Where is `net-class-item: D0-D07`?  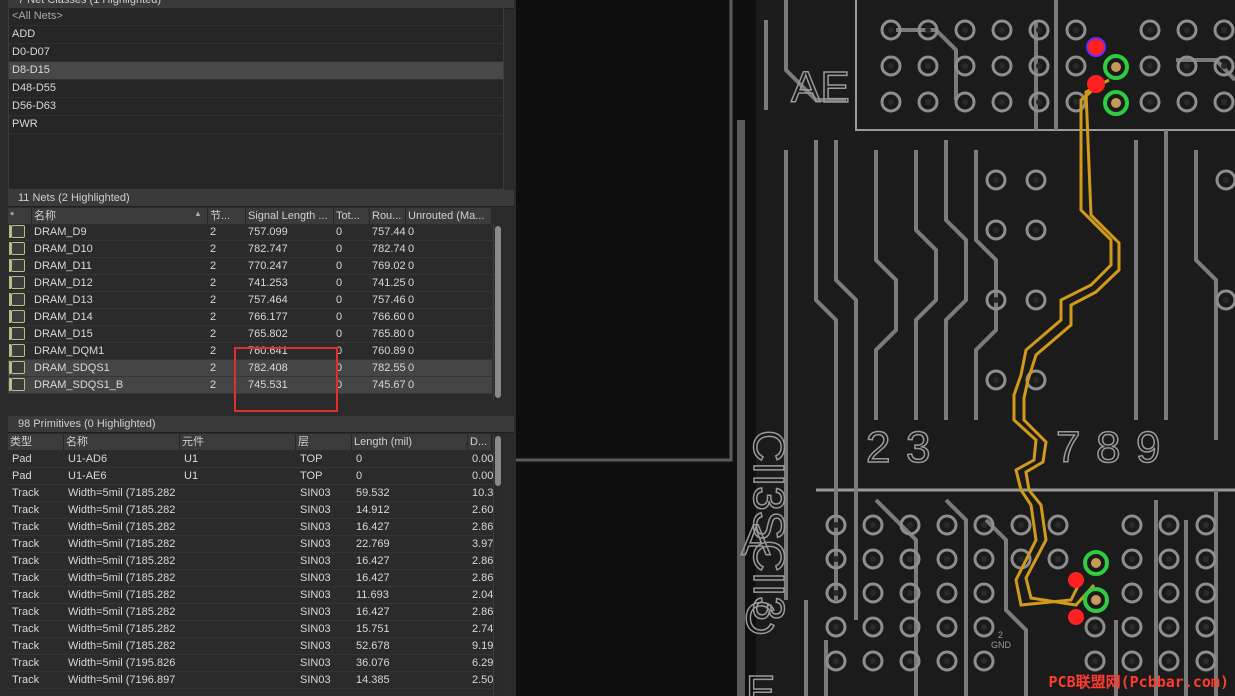
net-class-item: D0-D07 is located at coordinates (256, 53).